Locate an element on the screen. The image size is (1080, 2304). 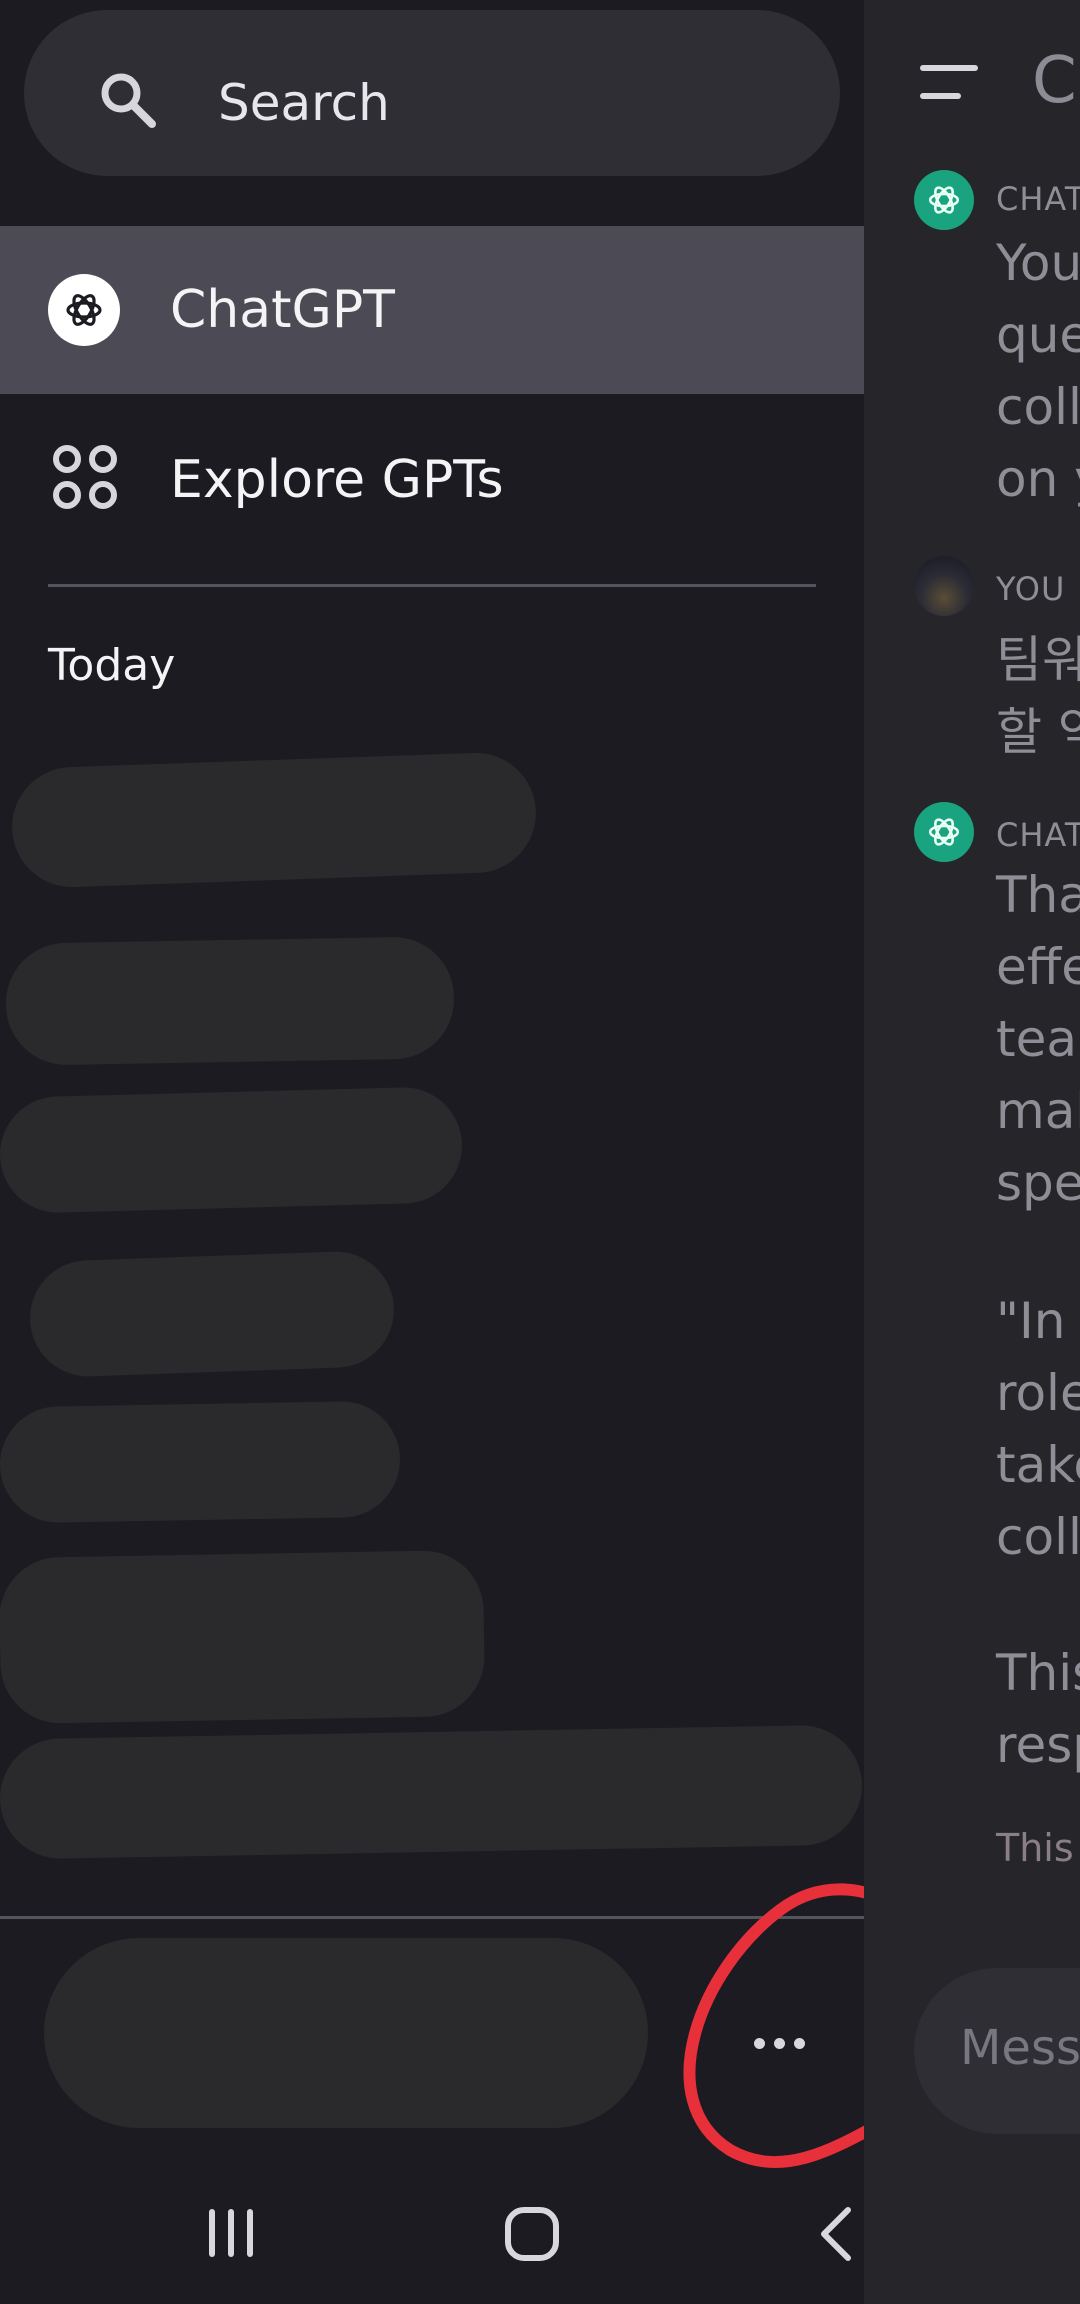
message-text: spe is located at coordinates (1038, 1183).